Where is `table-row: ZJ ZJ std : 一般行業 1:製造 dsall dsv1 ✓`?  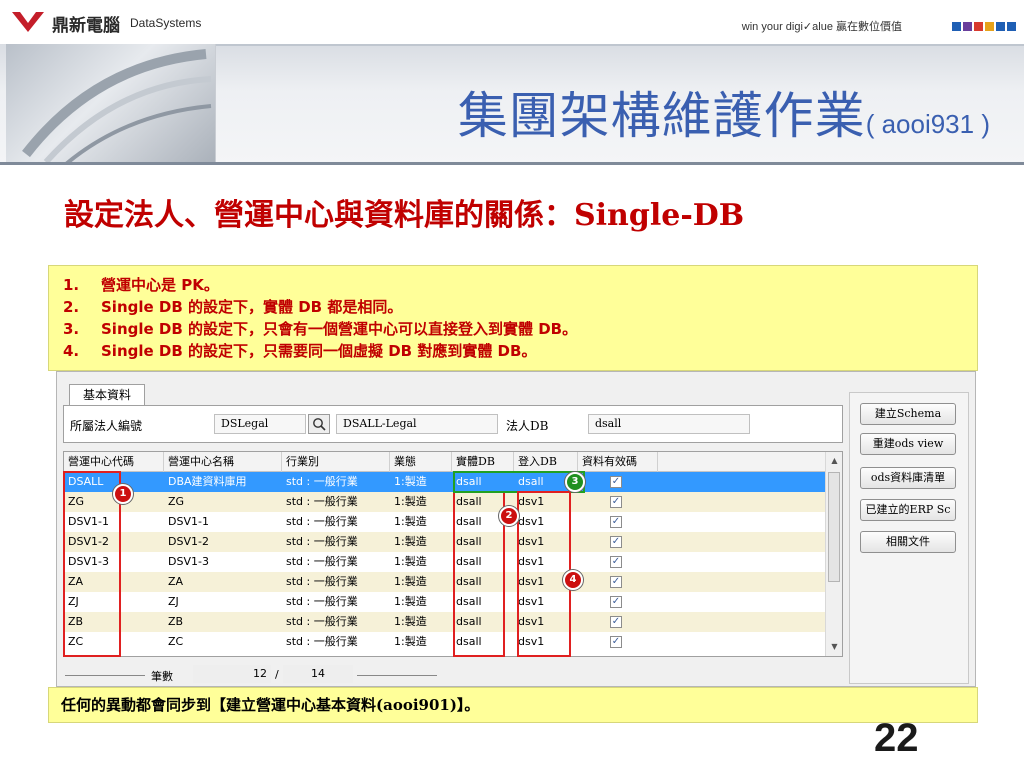
table-row: ZJ ZJ std : 一般行業 1:製造 dsall dsv1 ✓ is located at coordinates (445, 602).